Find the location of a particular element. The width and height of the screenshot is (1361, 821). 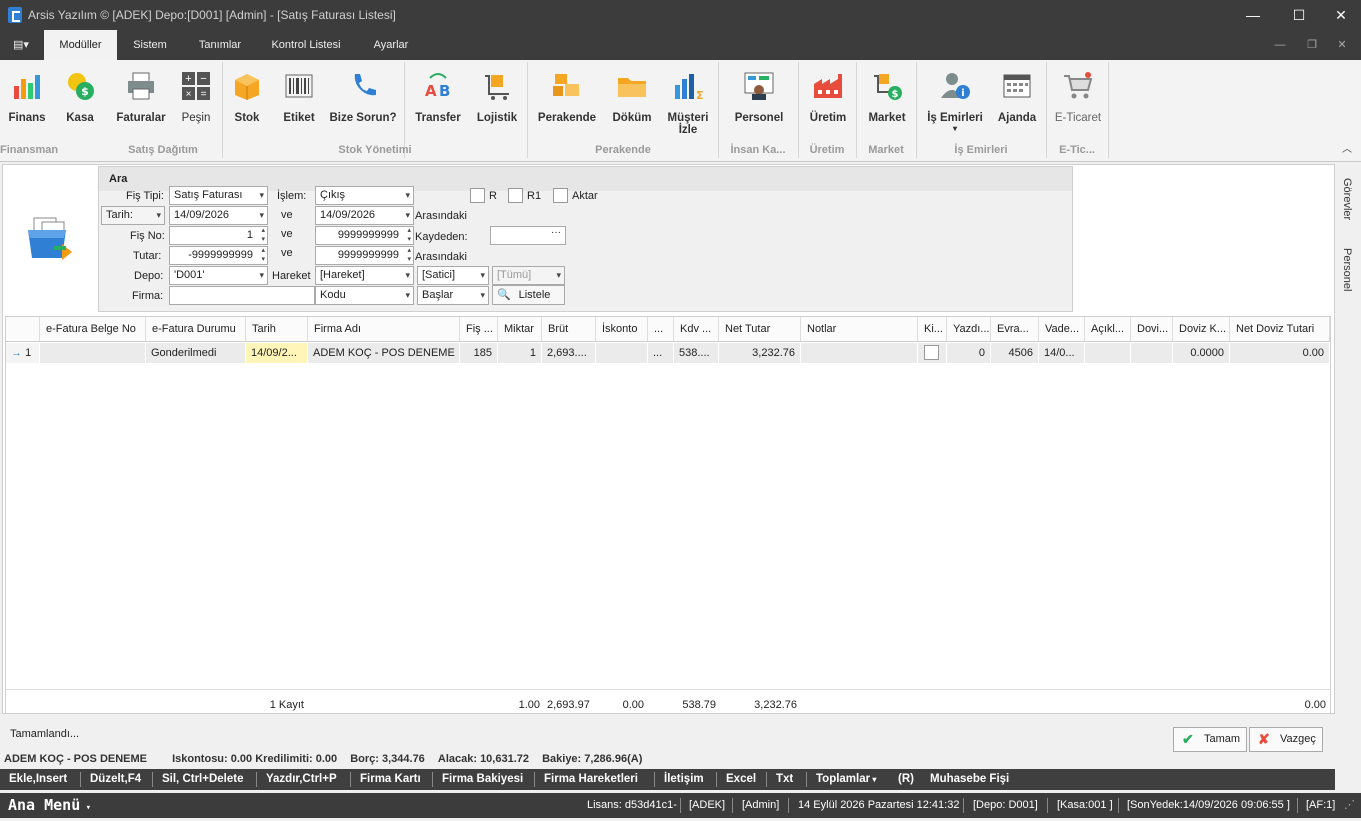

tarih-type-select: Tarih: is located at coordinates (133, 215).